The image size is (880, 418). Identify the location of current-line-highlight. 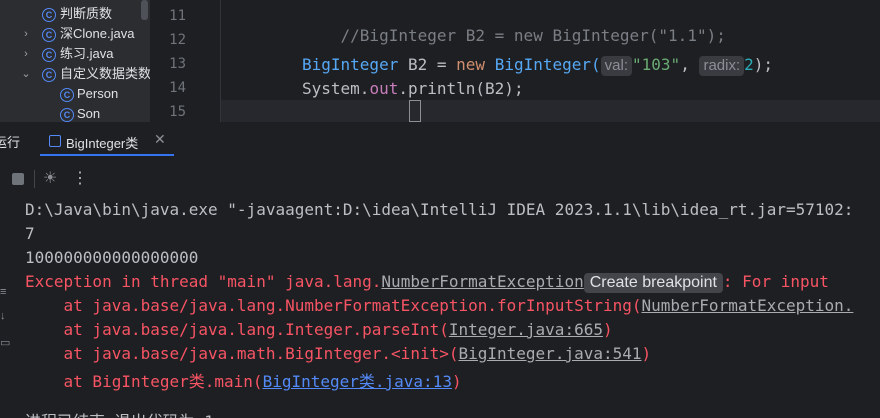
(550, 111).